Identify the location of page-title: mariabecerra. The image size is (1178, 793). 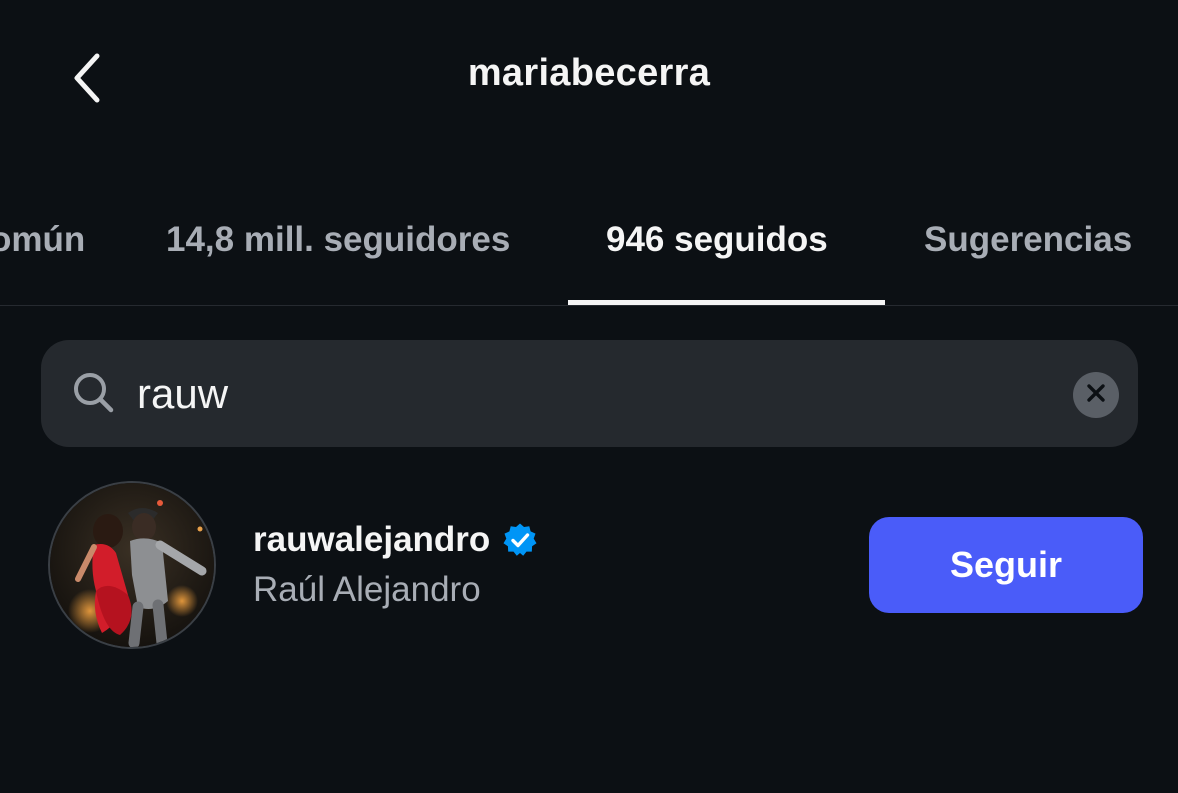
(589, 73).